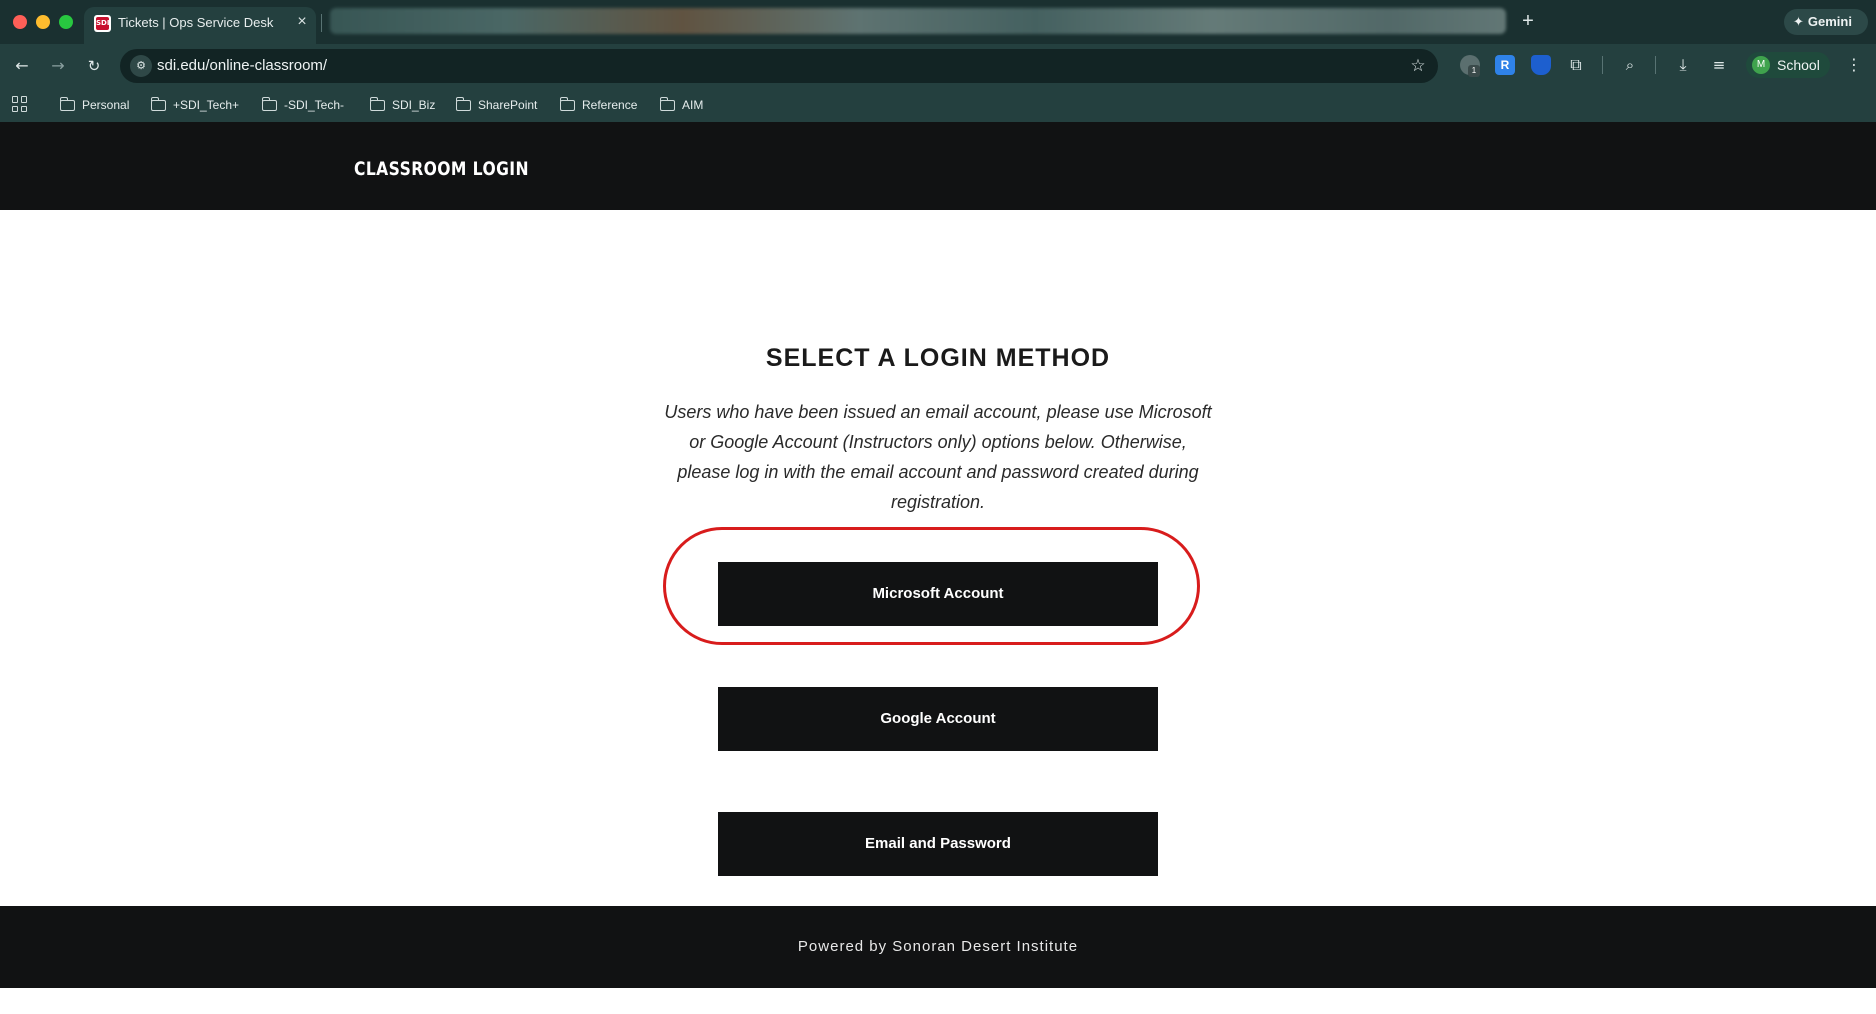 The image size is (1876, 1014). I want to click on bookmark-folder-sdi-tech-minus: -SDI_Tech-, so click(303, 105).